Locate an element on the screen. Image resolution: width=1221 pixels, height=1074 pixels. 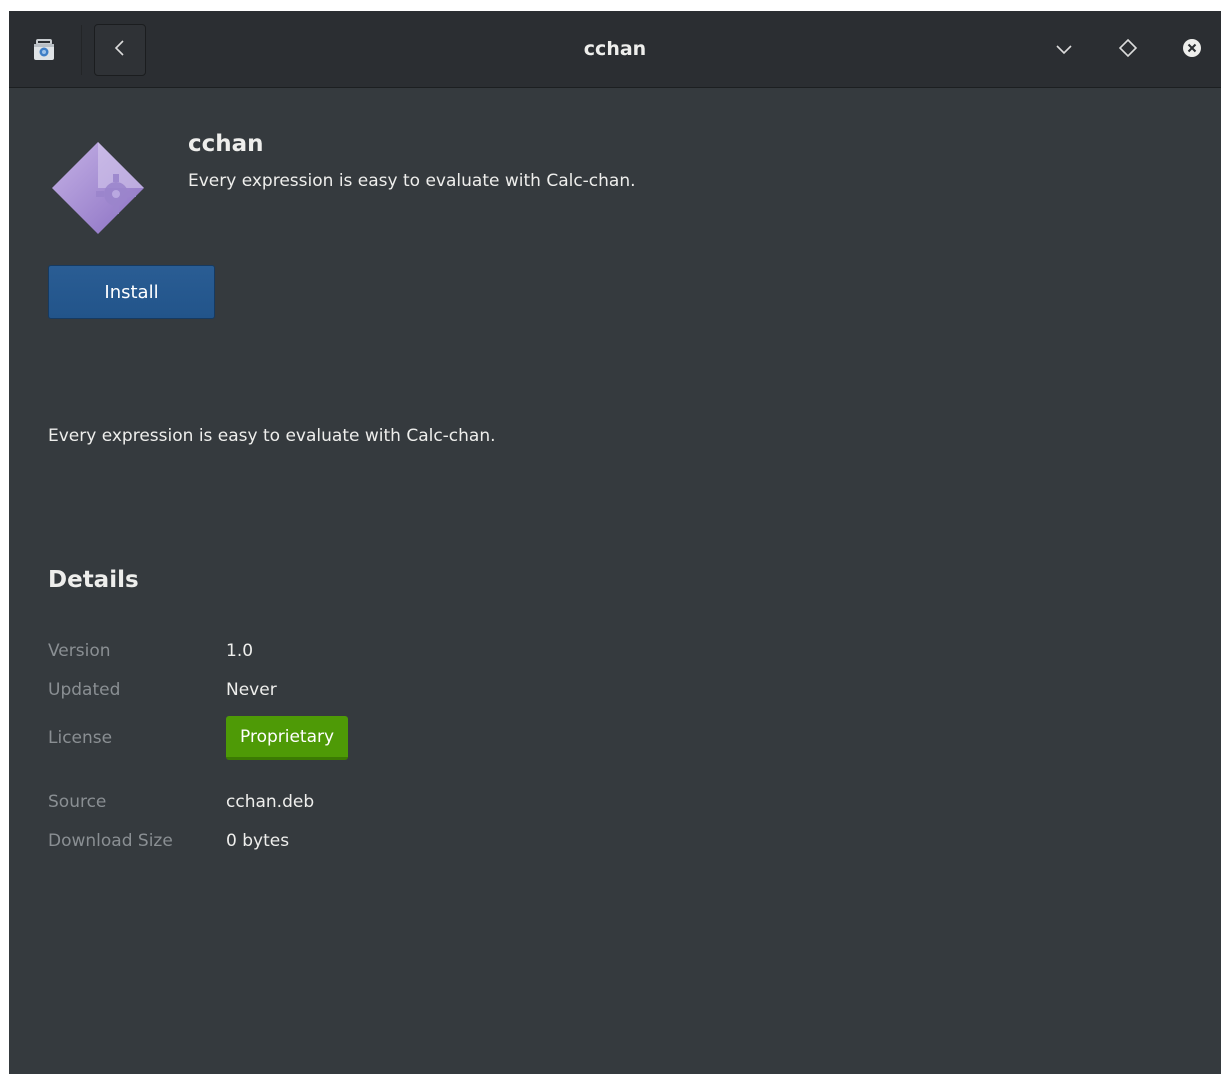
minimize-button is located at coordinates (1064, 50).